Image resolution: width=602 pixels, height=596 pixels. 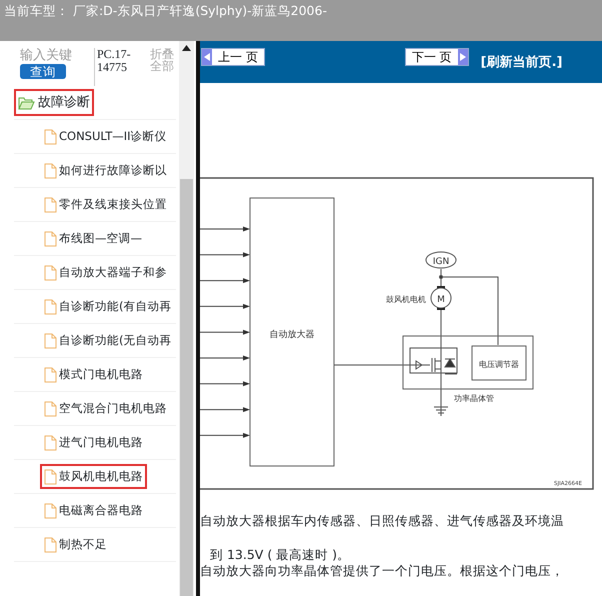 I want to click on scrollbar, so click(x=186, y=318).